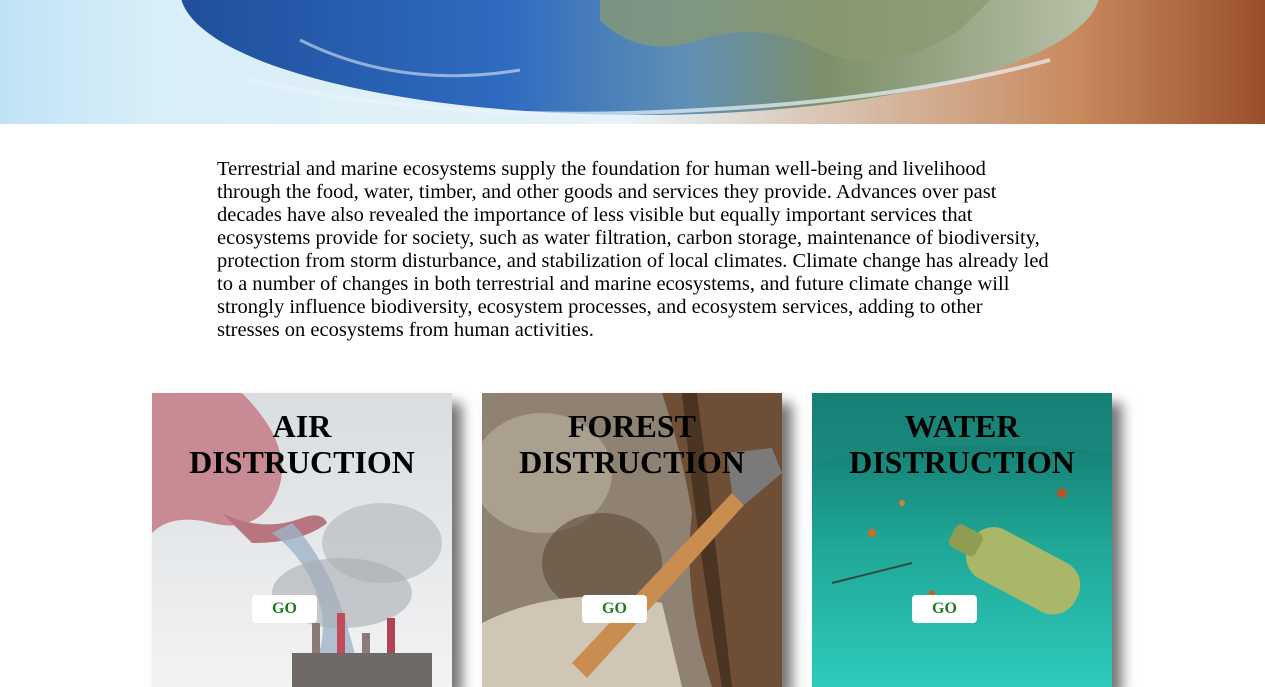 The height and width of the screenshot is (687, 1265). Describe the element at coordinates (302, 540) in the screenshot. I see `card-air-distruction: AIR DISTRUCTION GO` at that location.